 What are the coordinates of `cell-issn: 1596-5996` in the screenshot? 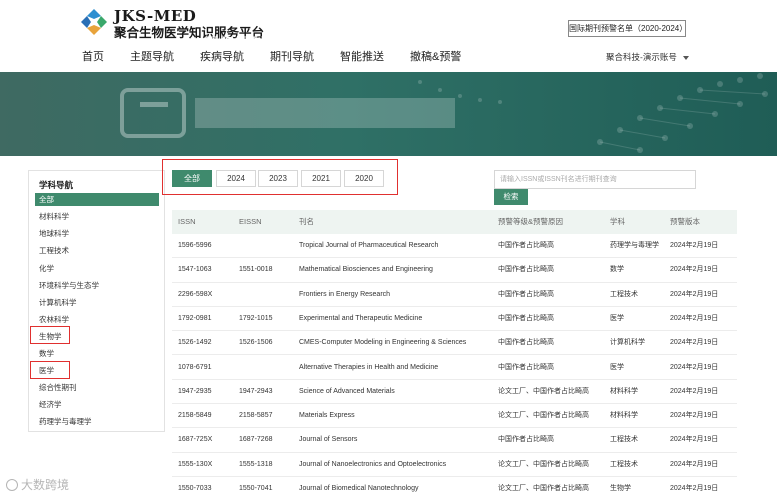 It's located at (195, 245).